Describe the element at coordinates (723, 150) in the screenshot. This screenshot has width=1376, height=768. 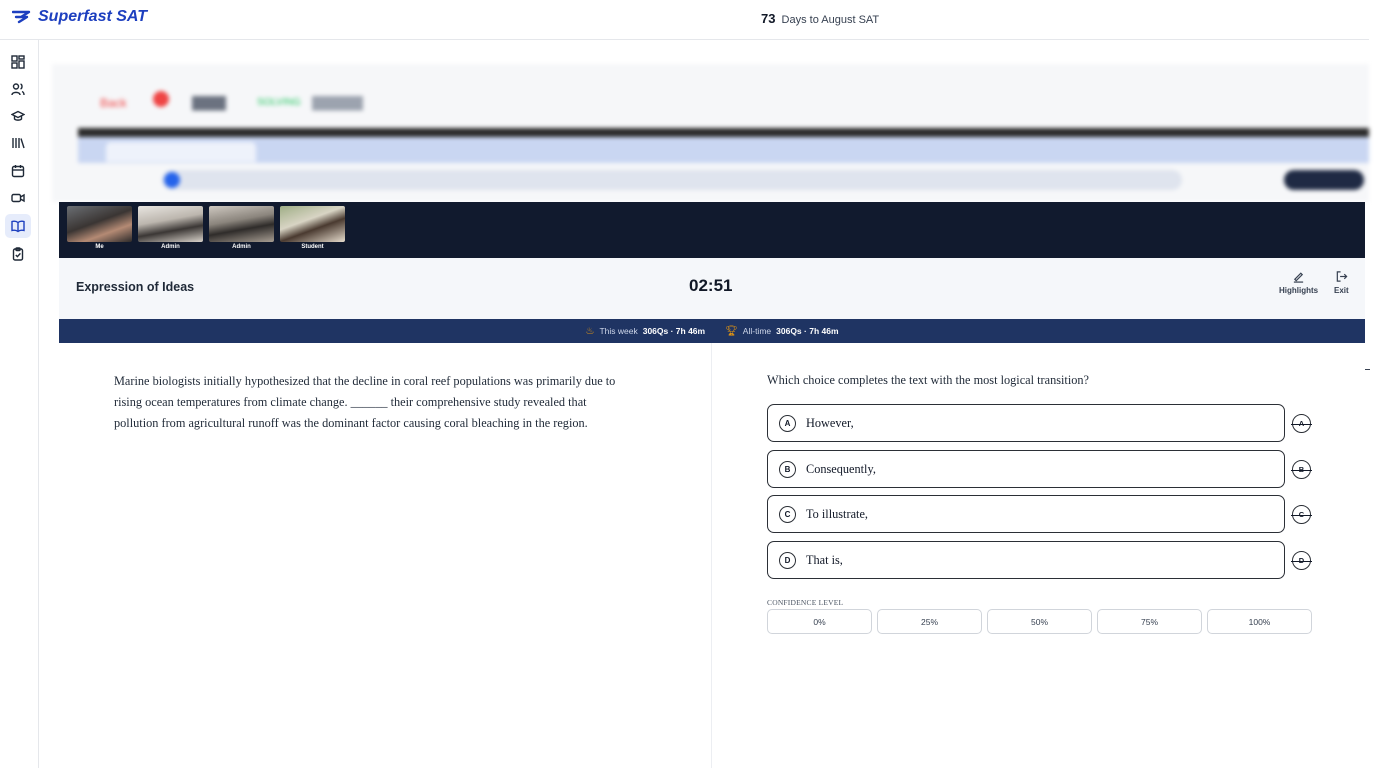
I see `blurred-tab-bar` at that location.